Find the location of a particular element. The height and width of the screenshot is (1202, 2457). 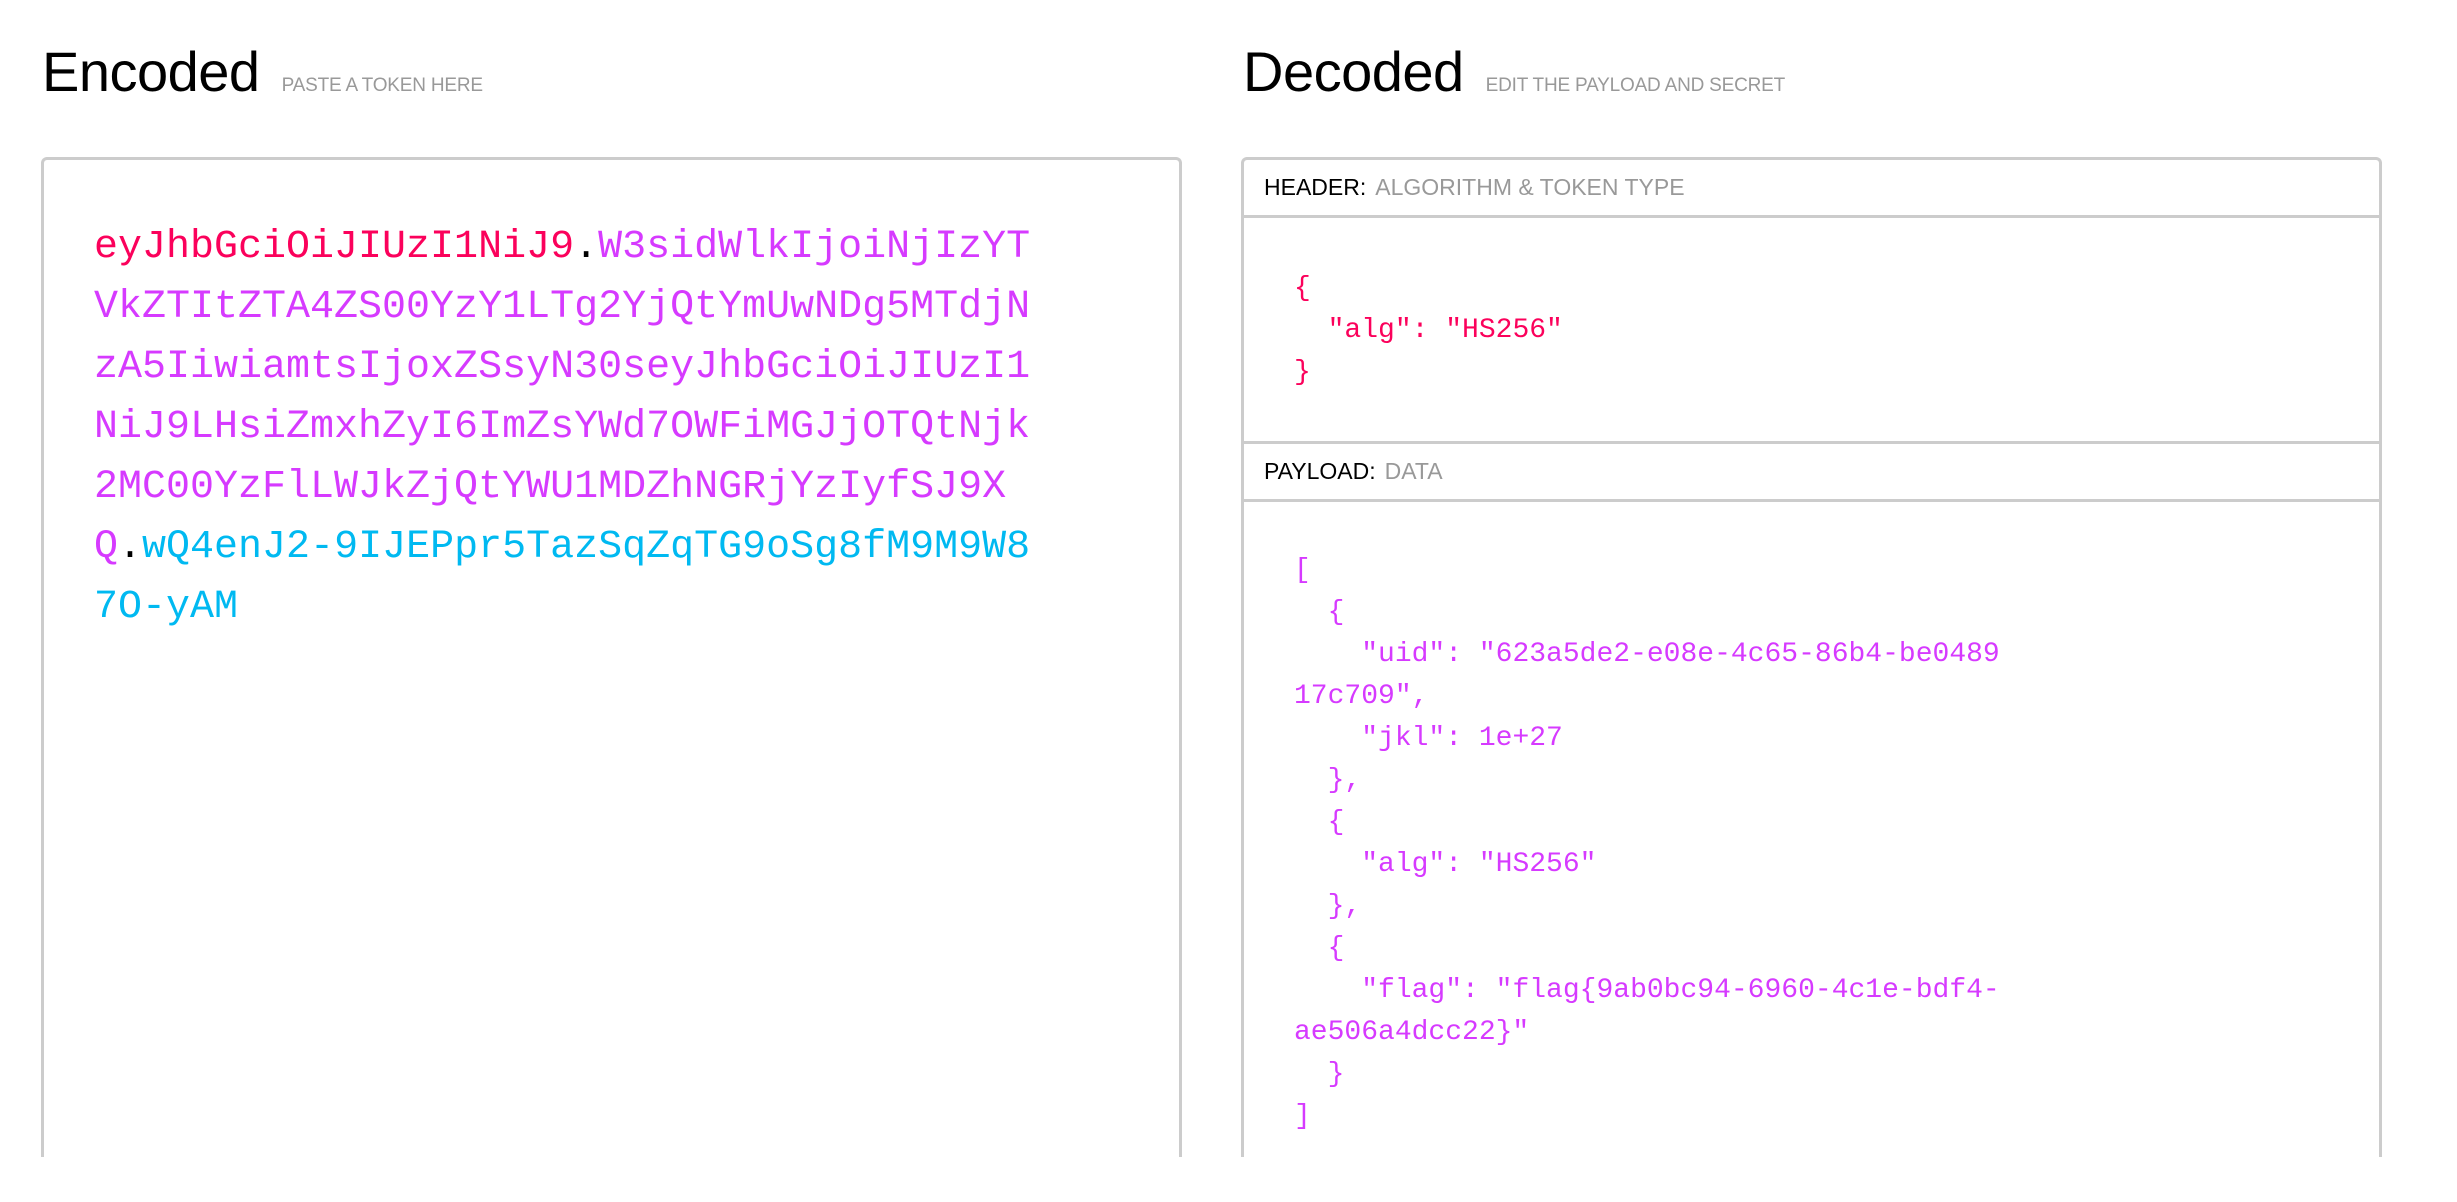

payload-section-title: PAYLOAD: DATA is located at coordinates (1811, 473).